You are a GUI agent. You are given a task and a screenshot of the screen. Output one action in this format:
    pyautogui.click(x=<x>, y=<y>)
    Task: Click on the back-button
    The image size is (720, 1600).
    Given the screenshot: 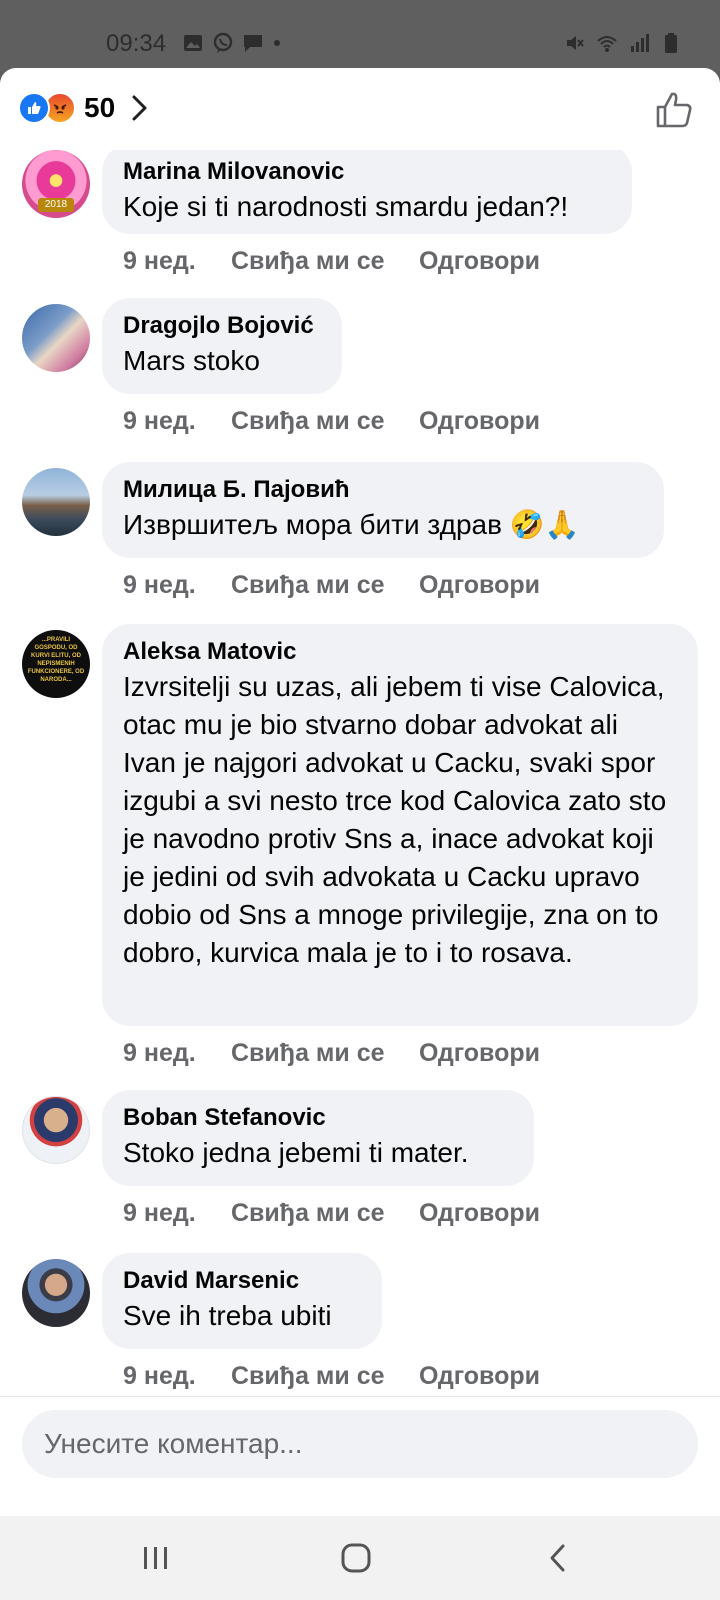 What is the action you would take?
    pyautogui.click(x=558, y=1558)
    